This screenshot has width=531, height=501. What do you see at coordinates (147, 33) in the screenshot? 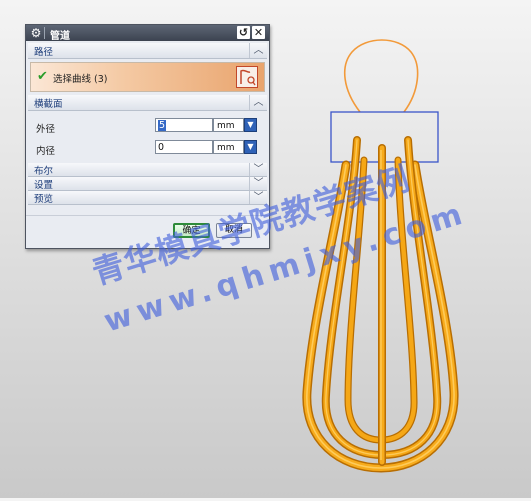
I see `dialog-titlebar: ⚙ 管道 ↺ ✕` at bounding box center [147, 33].